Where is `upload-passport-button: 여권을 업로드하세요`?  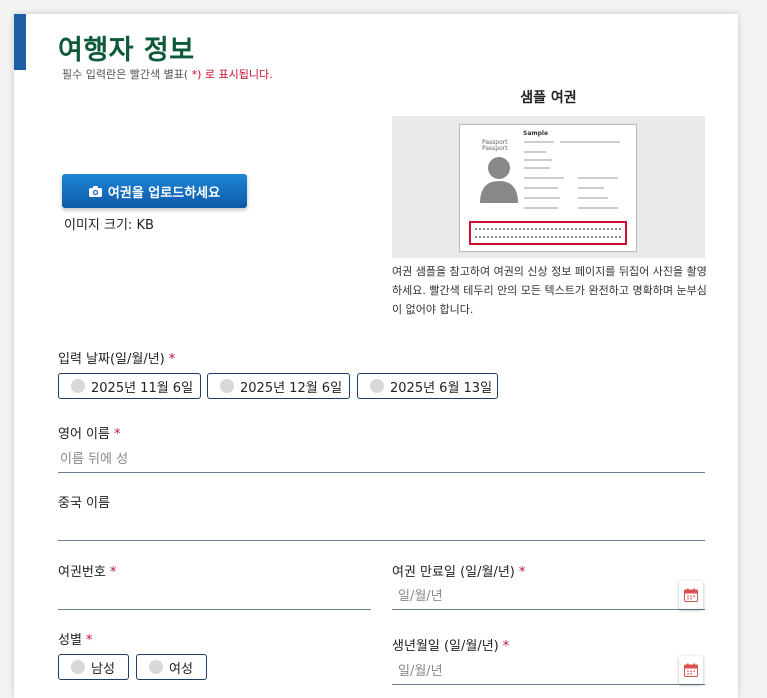
upload-passport-button: 여권을 업로드하세요 is located at coordinates (154, 191).